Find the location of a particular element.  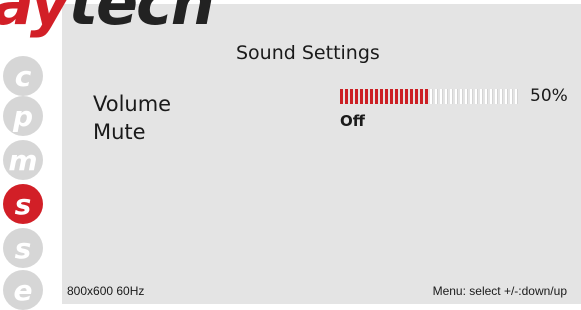

volume-slider is located at coordinates (430, 96).